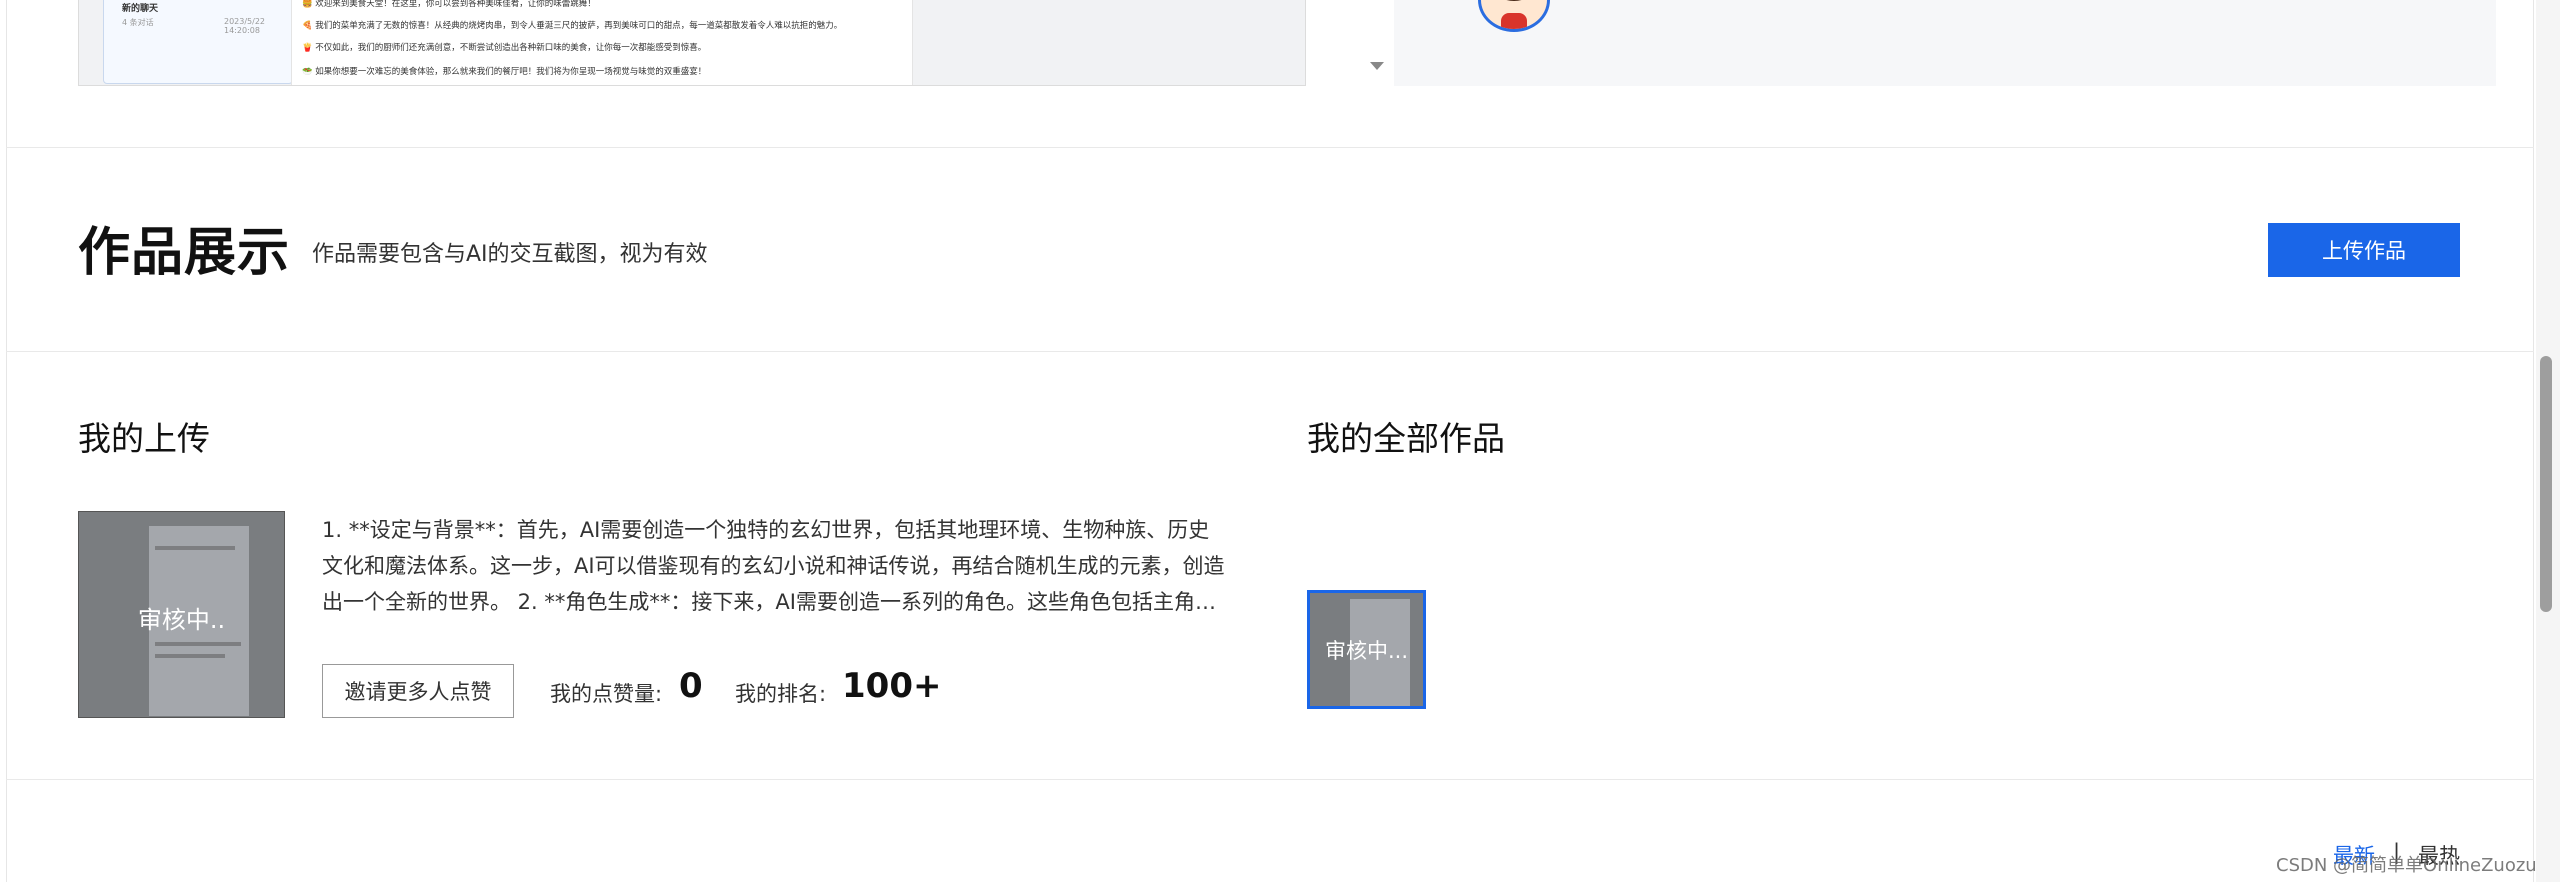 The width and height of the screenshot is (2560, 882). What do you see at coordinates (1406, 438) in the screenshot?
I see `all-works-heading: 我的全部作品` at bounding box center [1406, 438].